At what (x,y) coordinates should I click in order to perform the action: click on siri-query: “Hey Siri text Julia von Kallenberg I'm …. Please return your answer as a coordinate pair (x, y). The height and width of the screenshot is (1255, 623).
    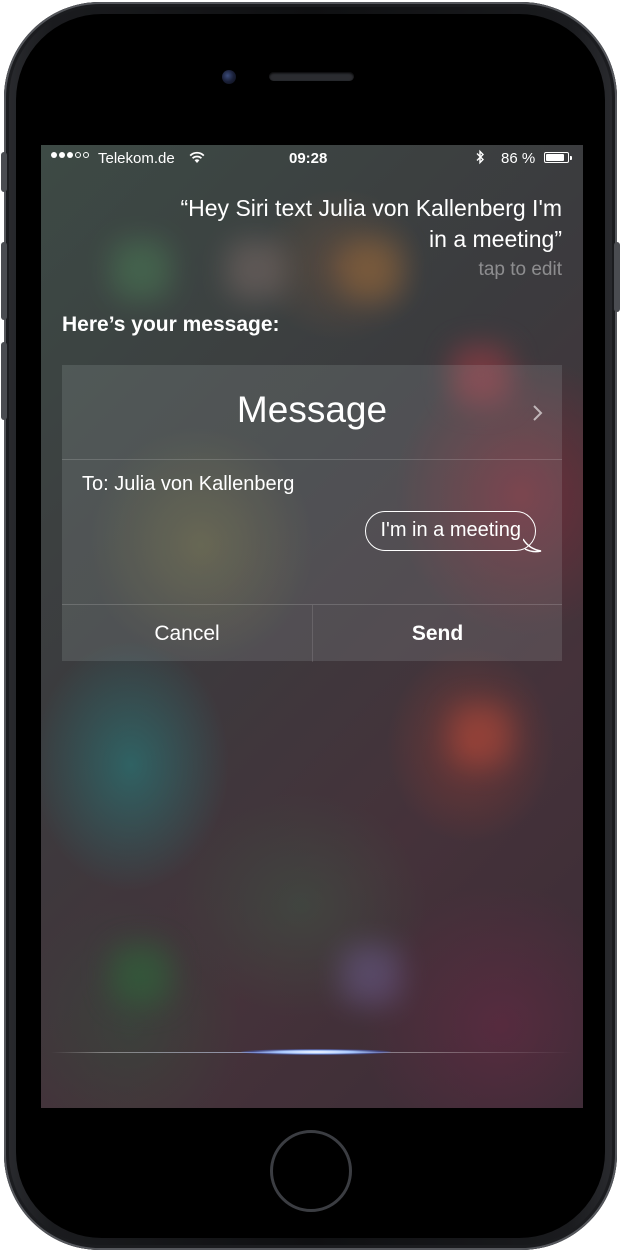
    Looking at the image, I should click on (327, 224).